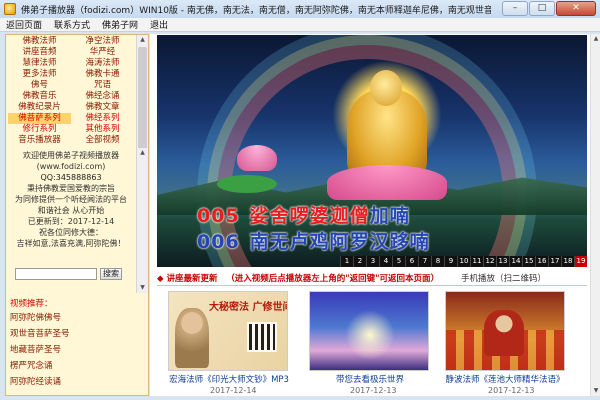 This screenshot has width=600, height=400. What do you see at coordinates (505, 379) in the screenshot?
I see `video-caption: 静波法师《莲池大师精华法语》` at bounding box center [505, 379].